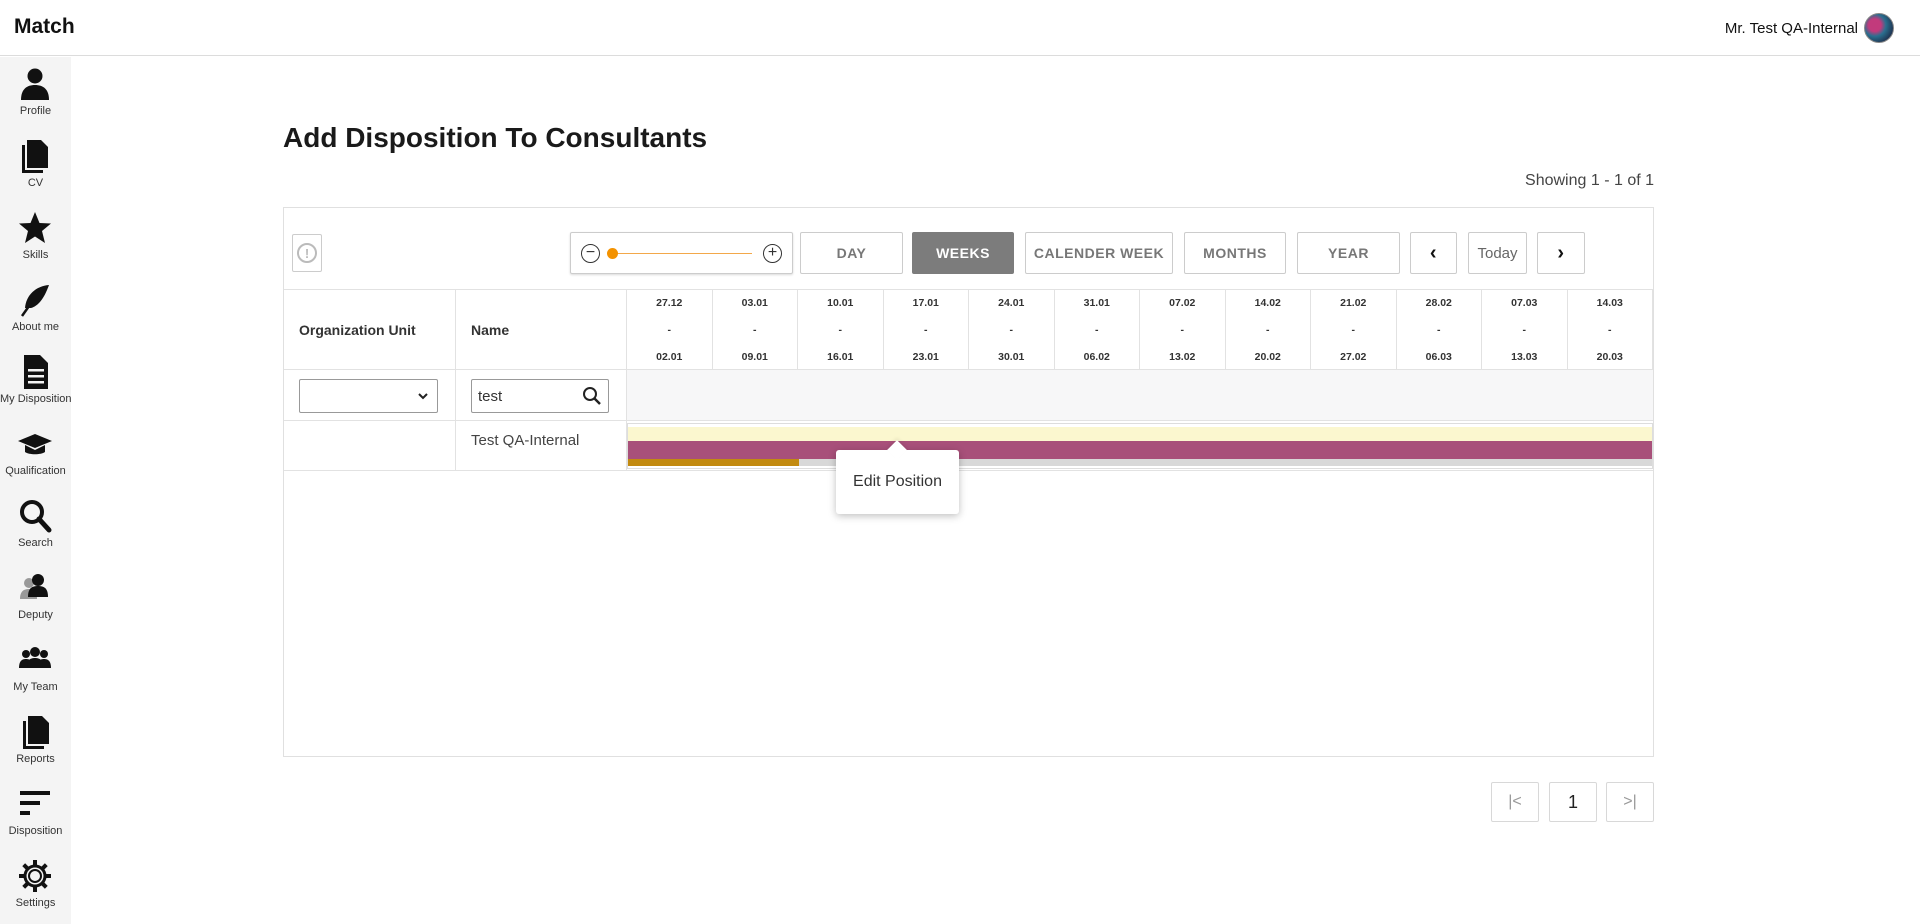  I want to click on week-end-label: 23.01, so click(925, 357).